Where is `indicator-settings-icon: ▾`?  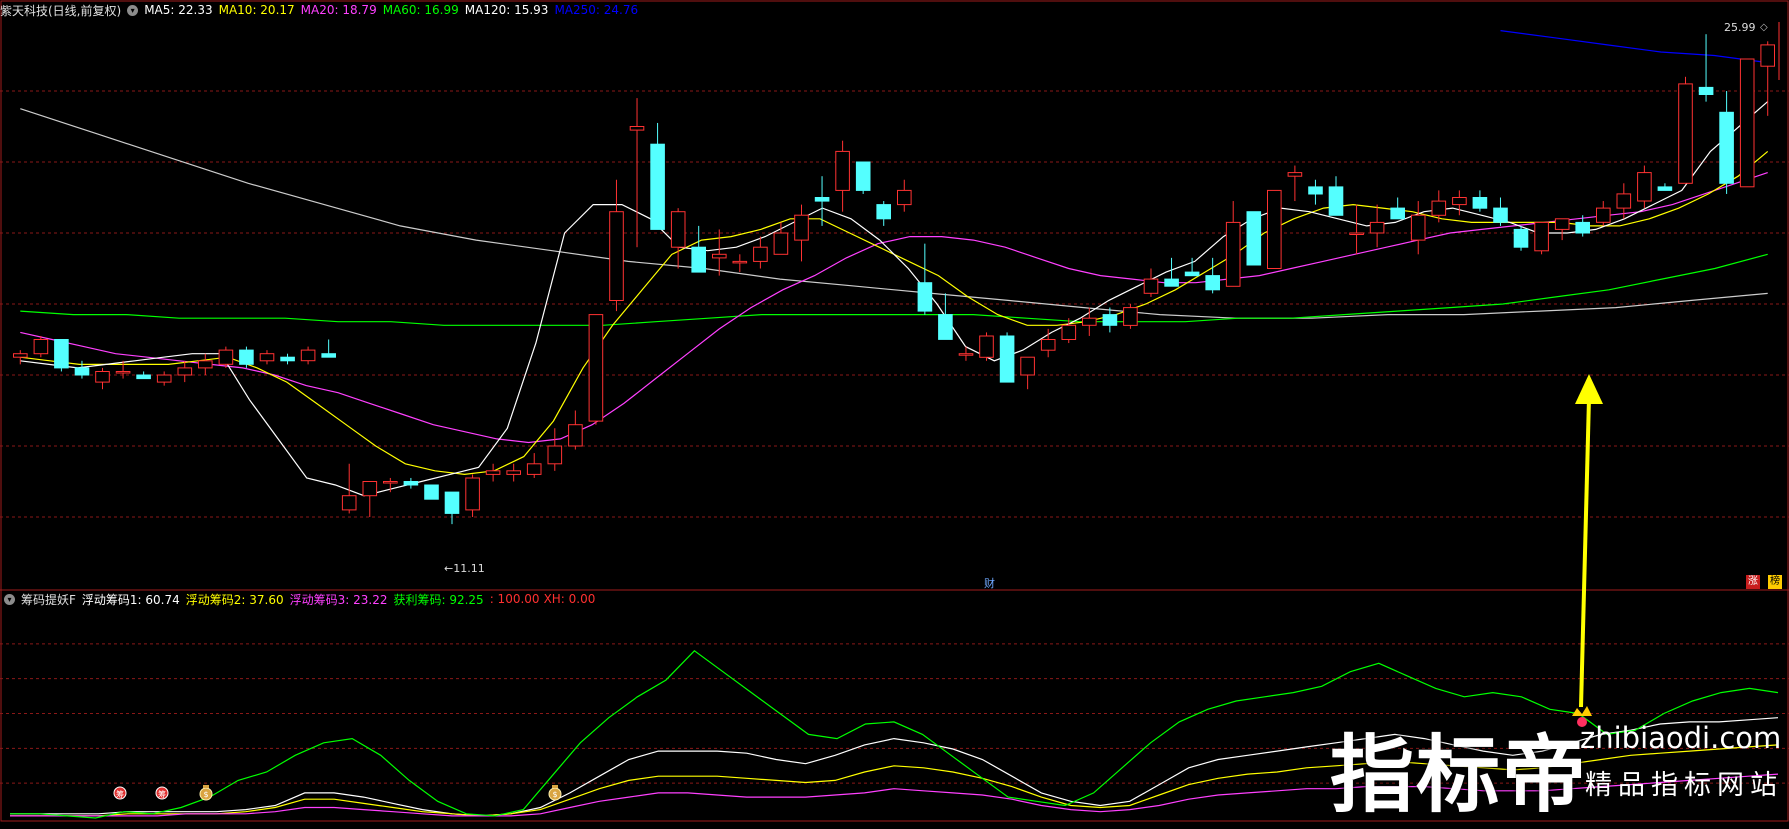 indicator-settings-icon: ▾ is located at coordinates (9, 599).